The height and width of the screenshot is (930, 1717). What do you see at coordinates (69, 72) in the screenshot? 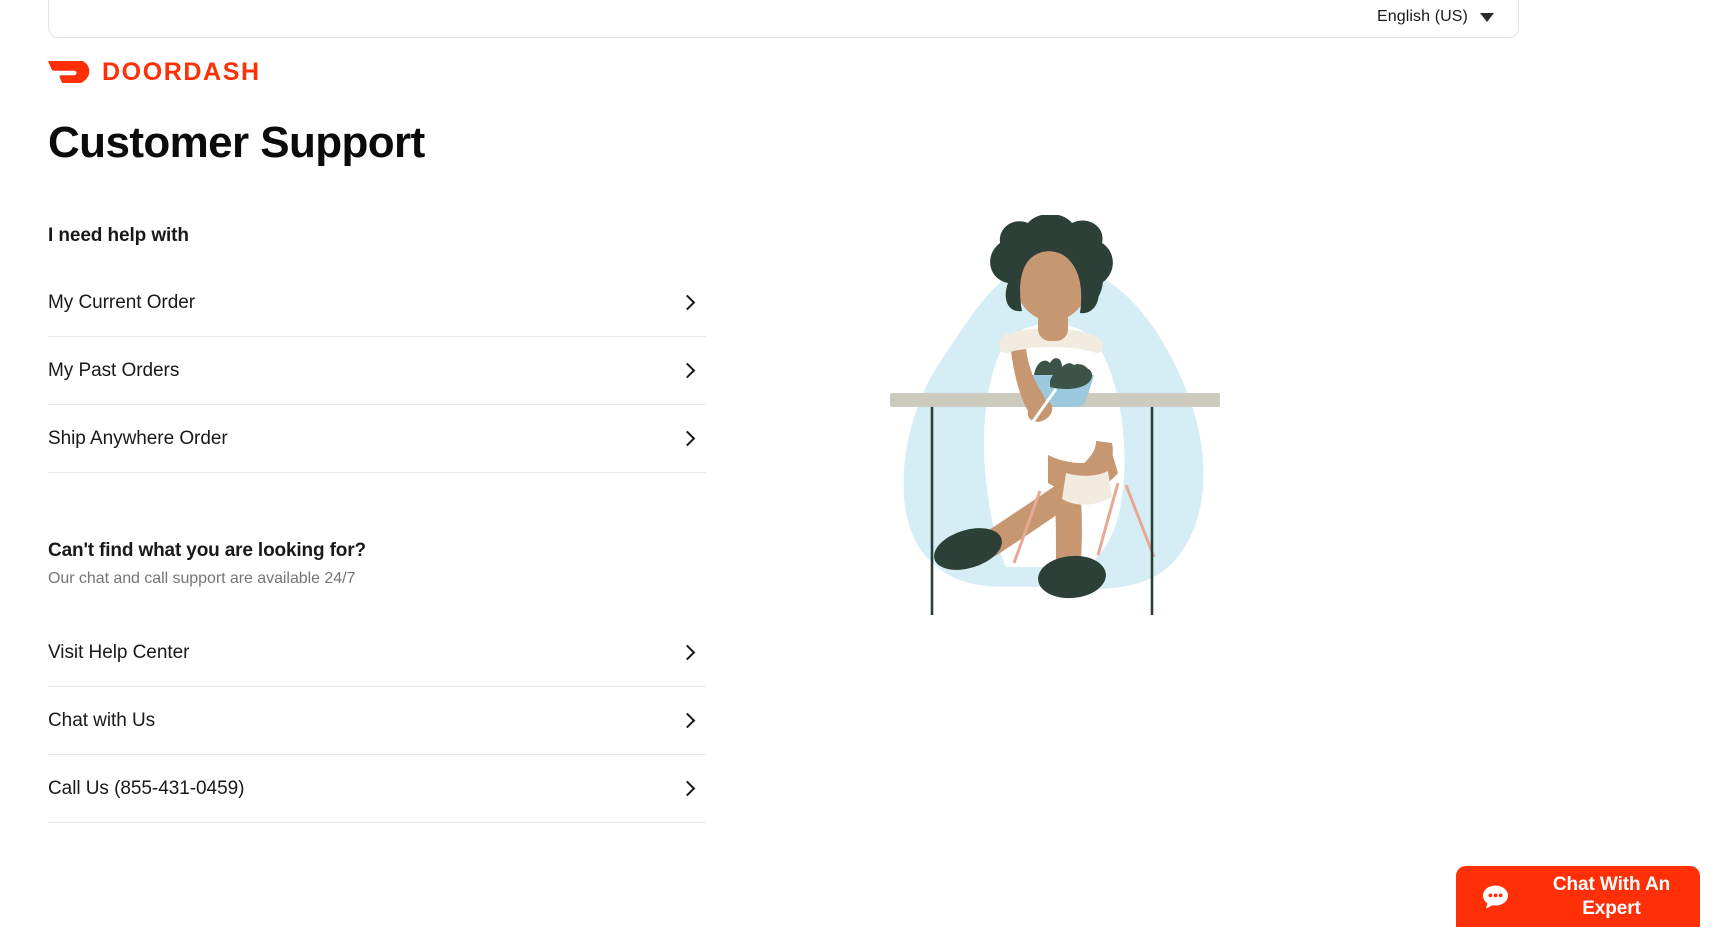
I see `doordash-swoosh-icon` at bounding box center [69, 72].